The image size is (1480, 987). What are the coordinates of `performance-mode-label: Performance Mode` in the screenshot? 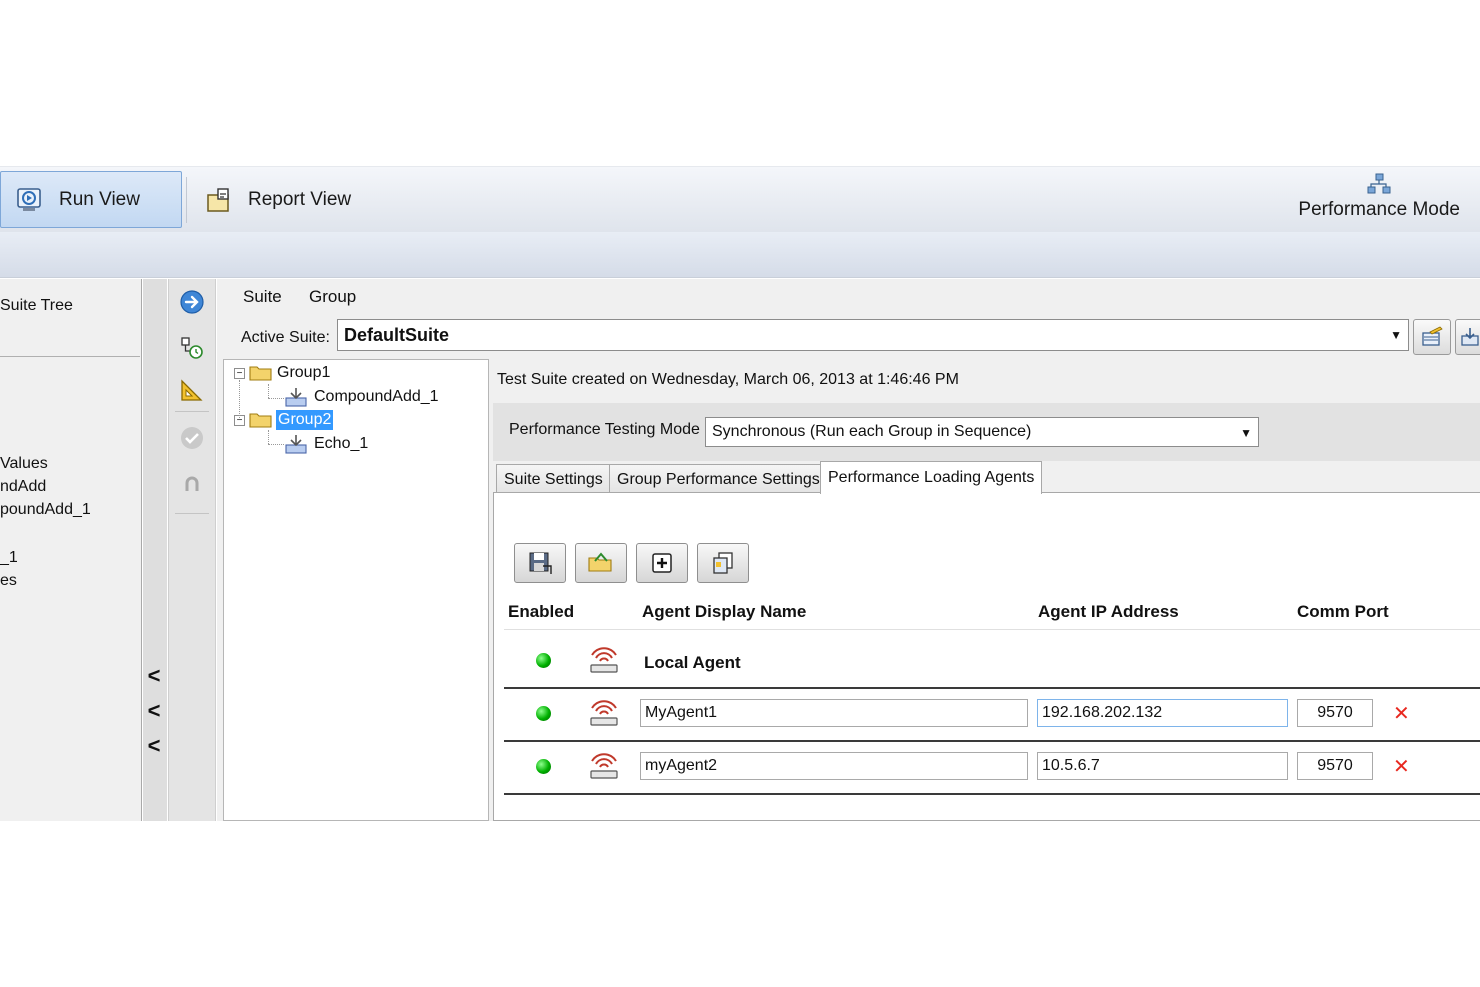 It's located at (1379, 209).